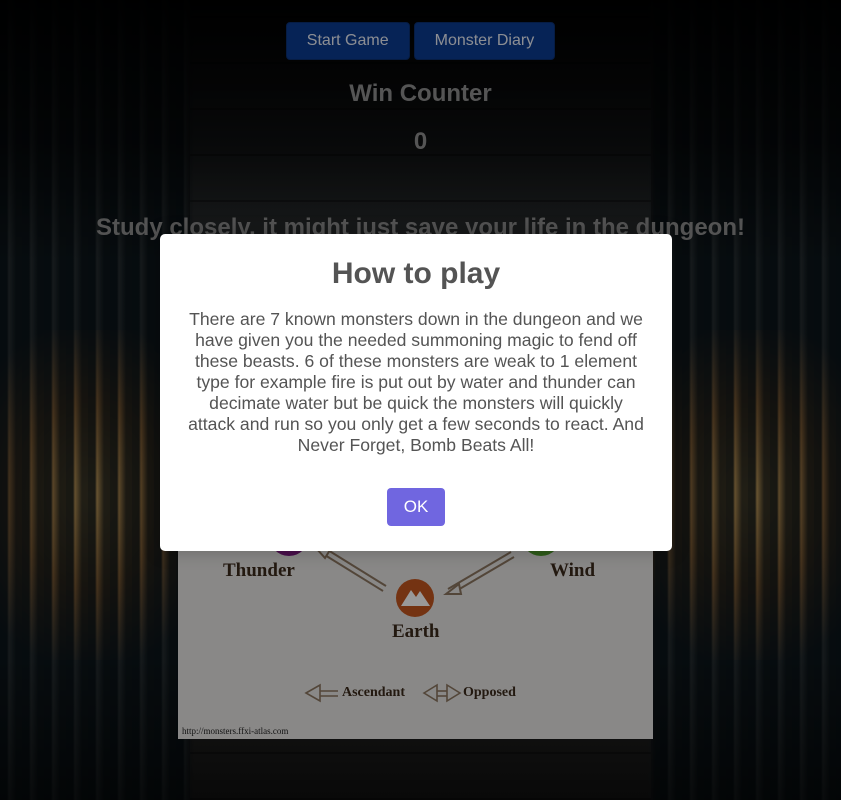 The image size is (841, 800). Describe the element at coordinates (416, 507) in the screenshot. I see `ok-button: OK` at that location.